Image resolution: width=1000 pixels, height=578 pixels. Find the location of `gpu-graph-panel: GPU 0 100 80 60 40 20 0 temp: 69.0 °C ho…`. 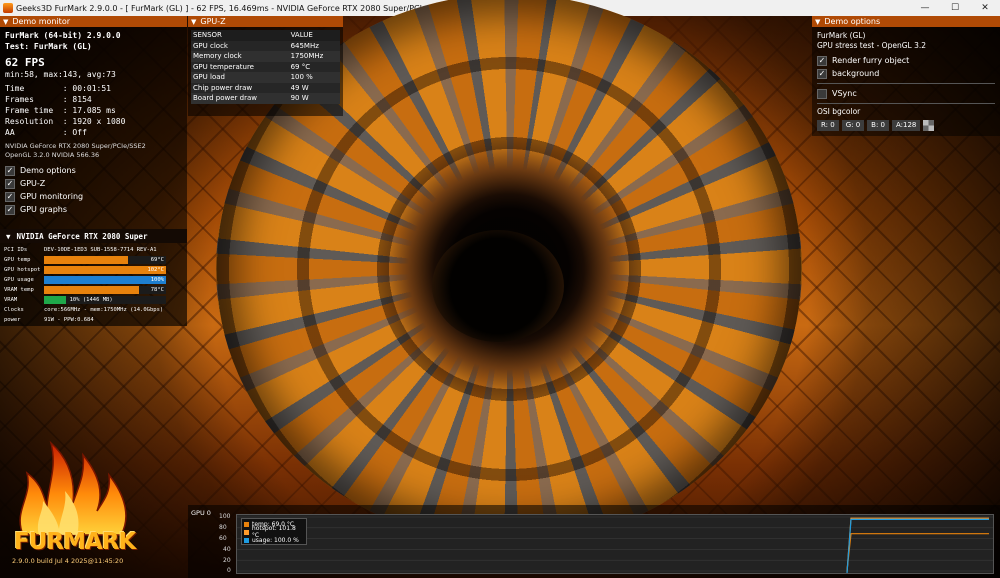

gpu-graph-panel: GPU 0 100 80 60 40 20 0 temp: 69.0 °C ho… is located at coordinates (594, 541).